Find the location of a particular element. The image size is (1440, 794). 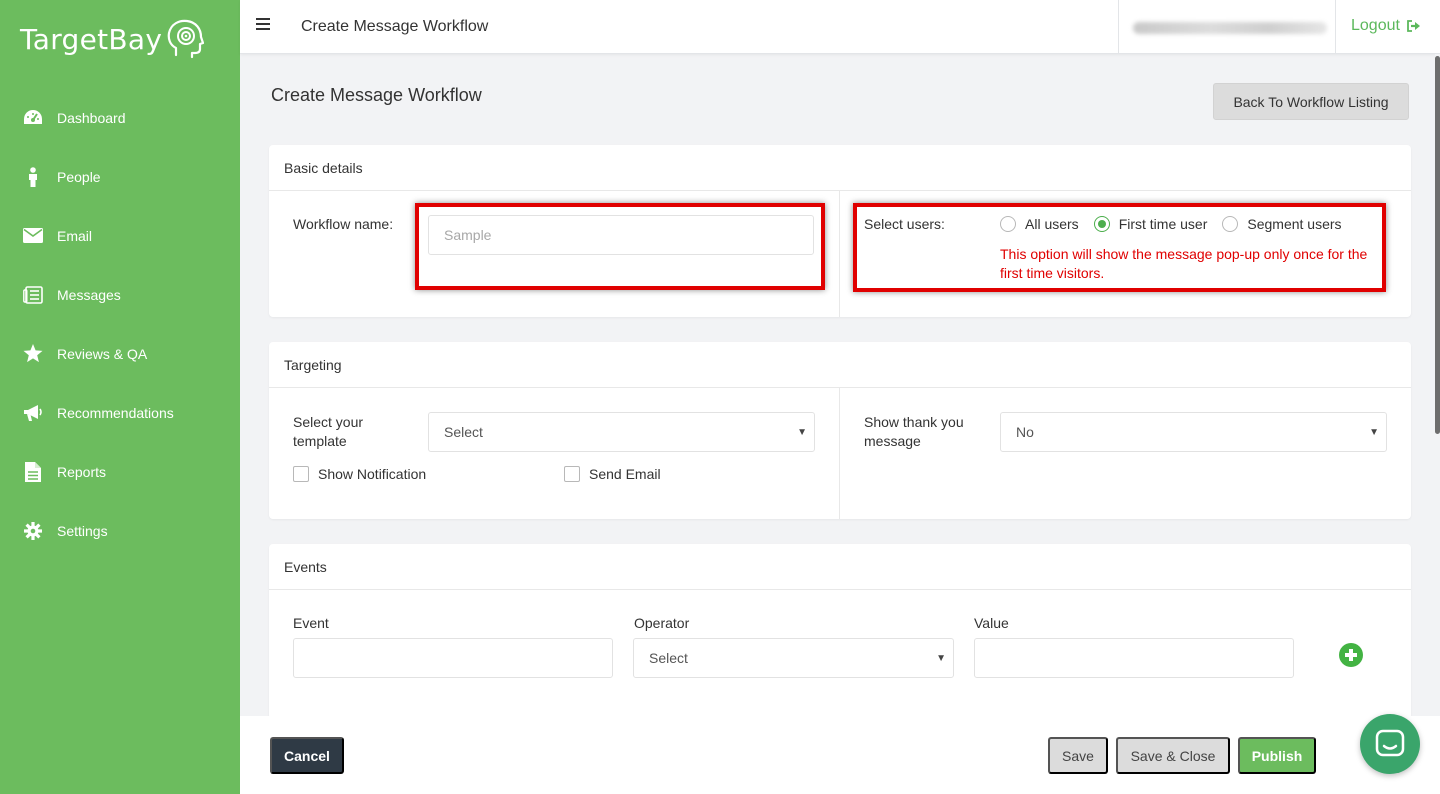

sidebar-item-reviews: Reviews & QA is located at coordinates (120, 353).